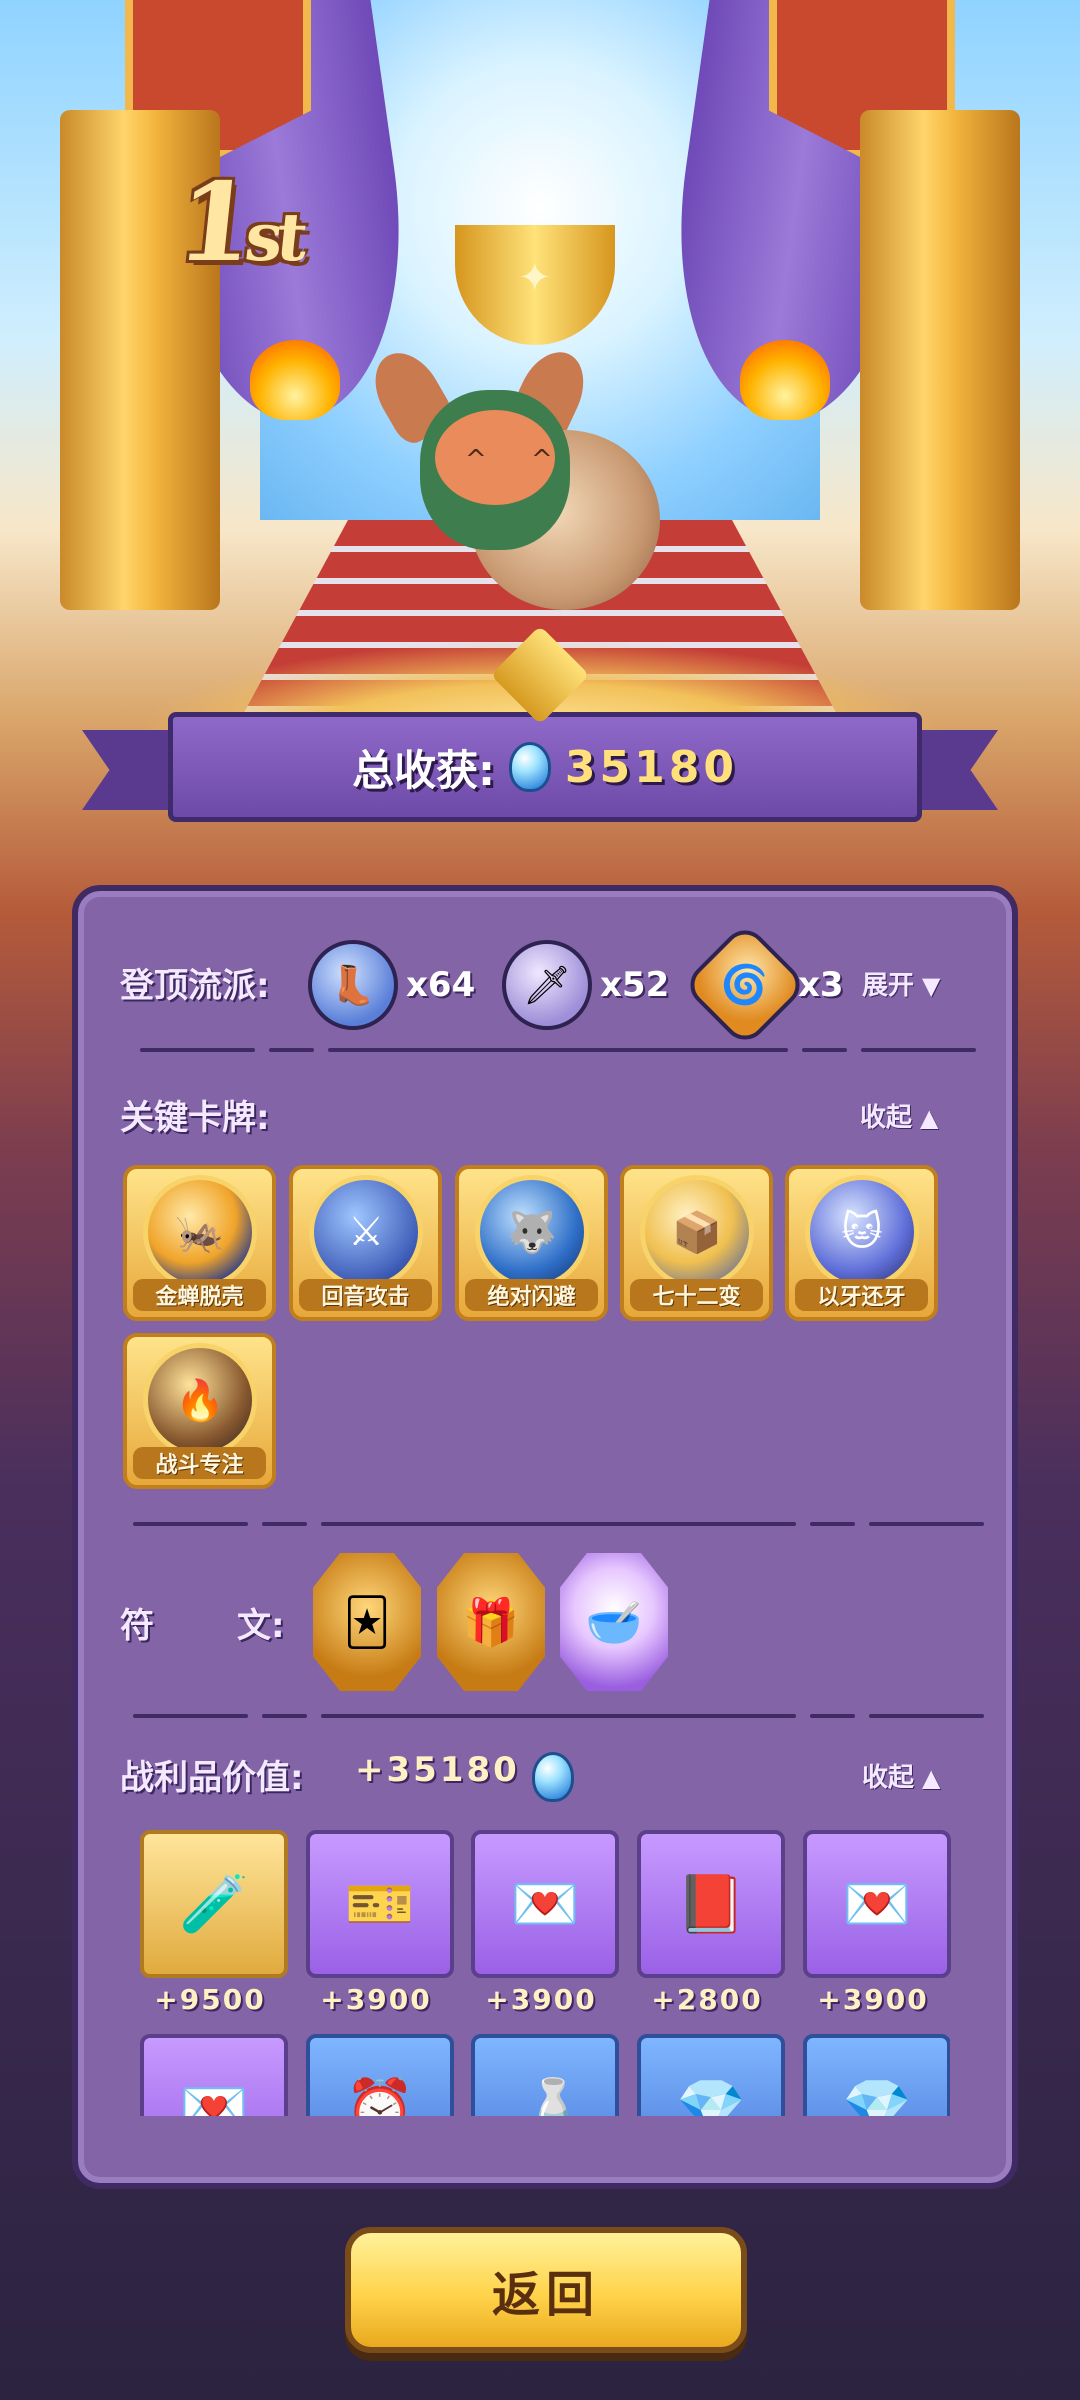 The height and width of the screenshot is (2400, 1080). I want to click on loot-row-clipped: 💌 ⏰ 🍶 💎 💎, so click(540, 2073).